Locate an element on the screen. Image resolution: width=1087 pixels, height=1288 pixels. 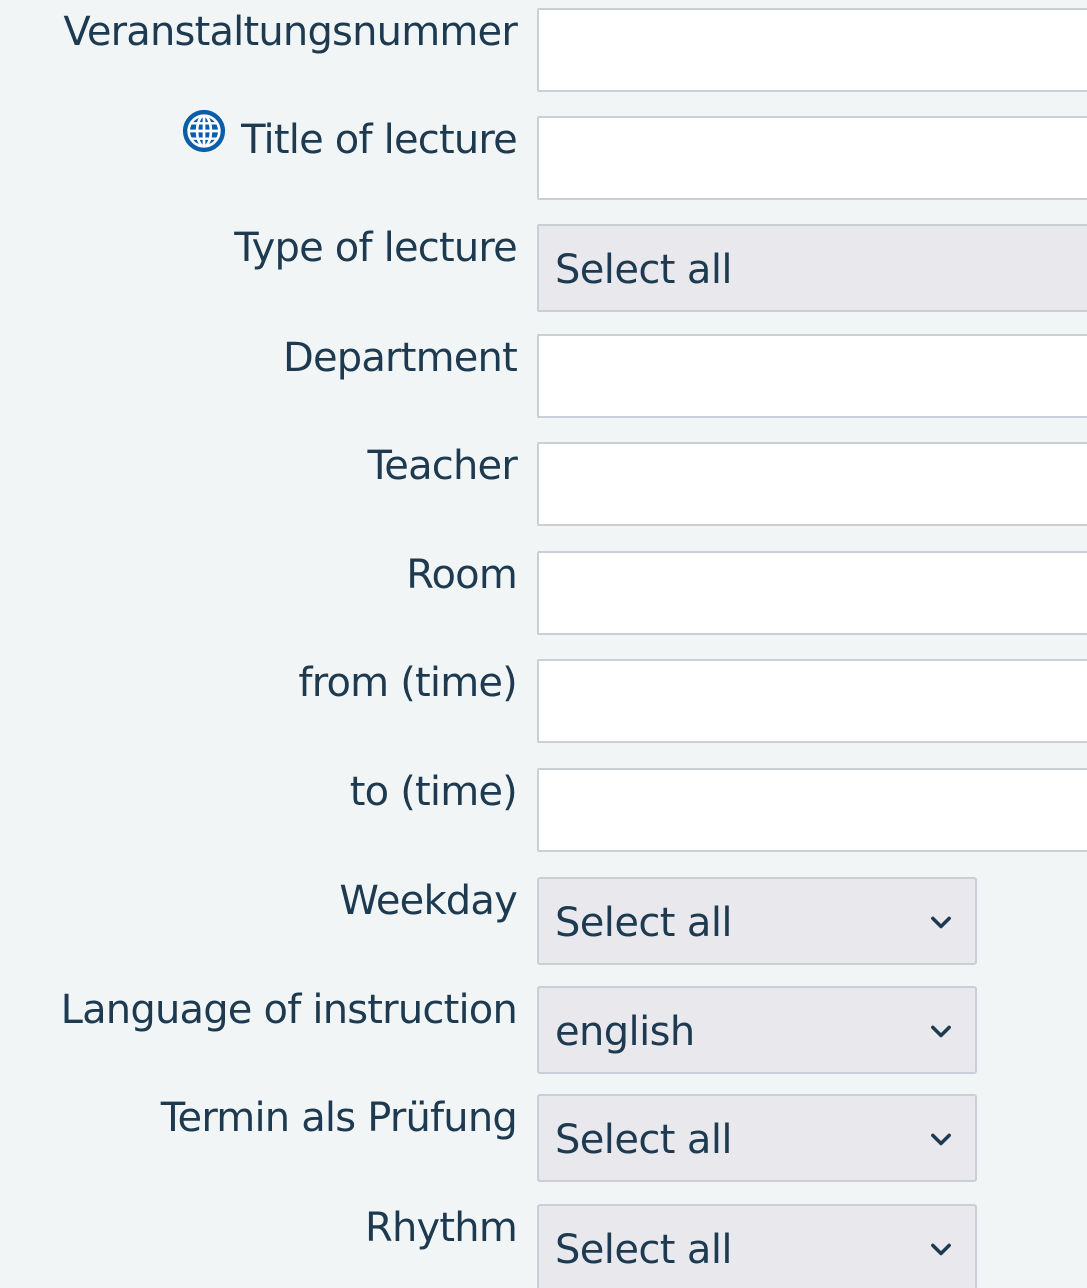
row-exam: Termin als Prüfung Select all is located at coordinates (543, 1136).